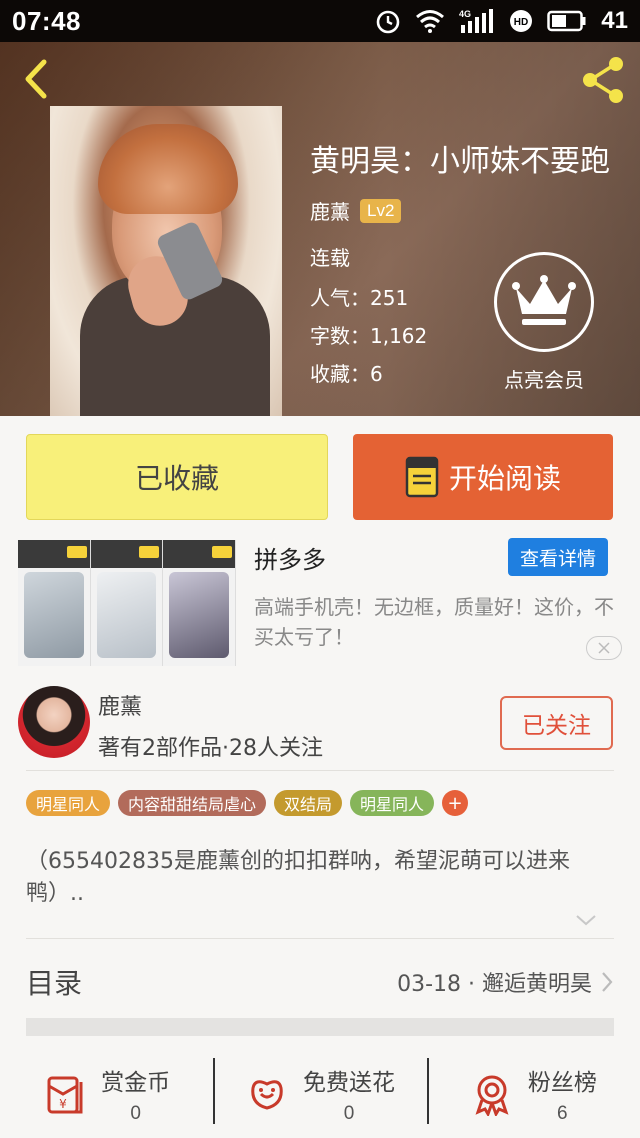 The height and width of the screenshot is (1138, 640). I want to click on alarm-icon, so click(388, 21).